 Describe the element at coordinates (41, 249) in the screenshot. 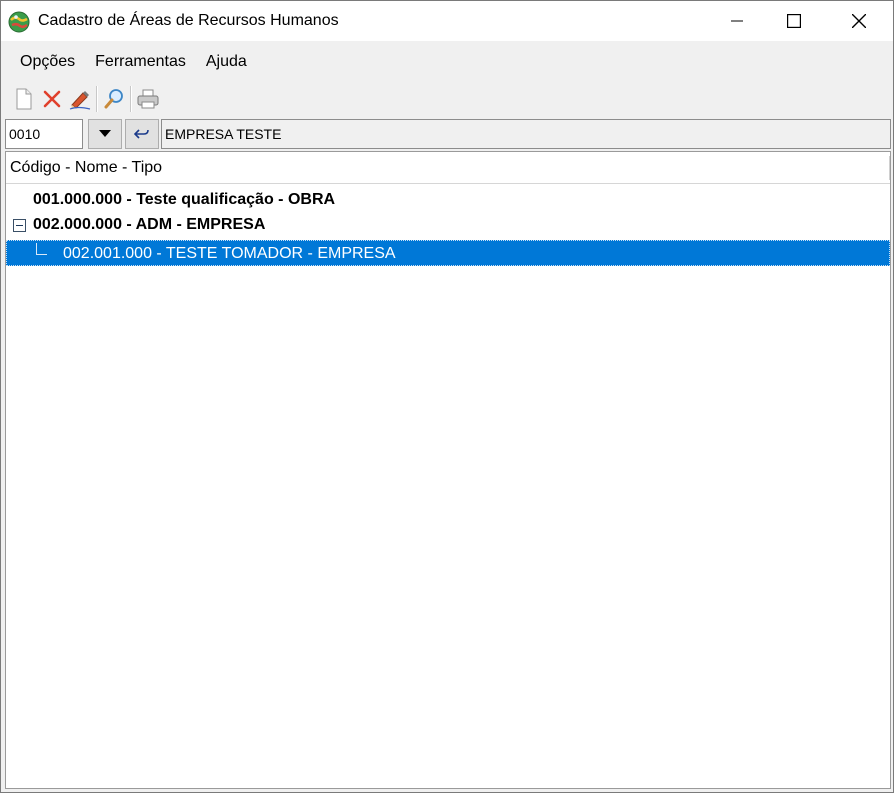

I see `tree-connector-line` at that location.